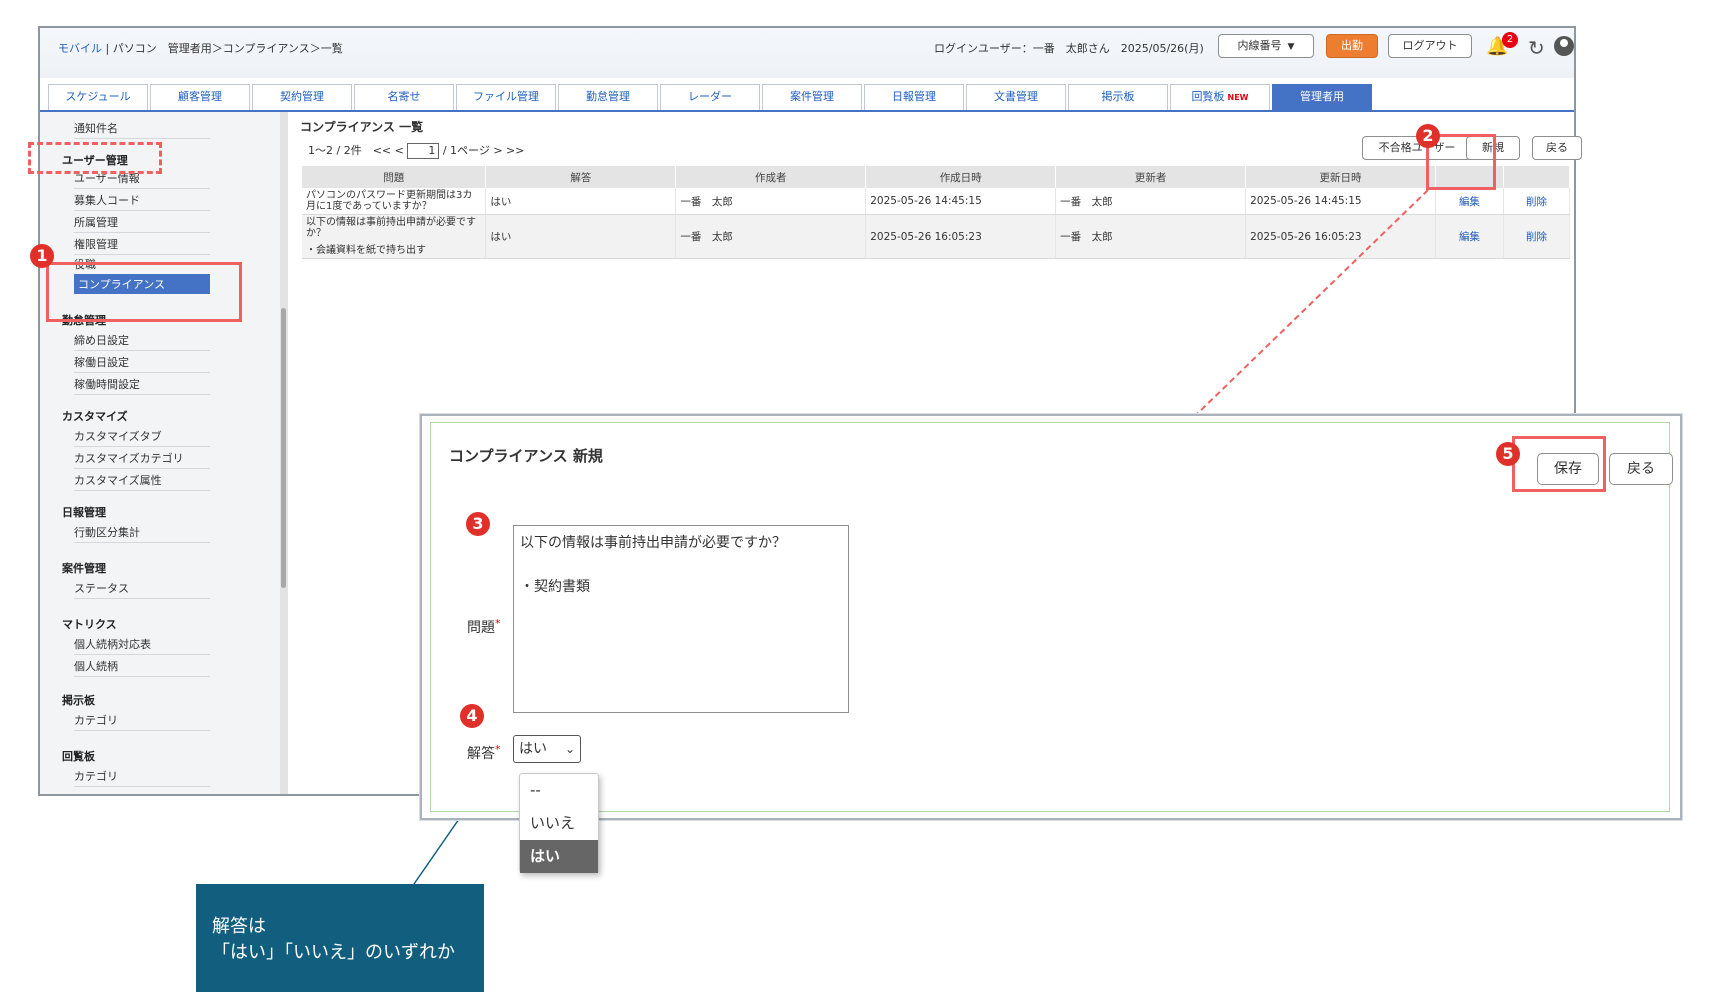 The width and height of the screenshot is (1714, 996). I want to click on highlight-save-button, so click(1559, 464).